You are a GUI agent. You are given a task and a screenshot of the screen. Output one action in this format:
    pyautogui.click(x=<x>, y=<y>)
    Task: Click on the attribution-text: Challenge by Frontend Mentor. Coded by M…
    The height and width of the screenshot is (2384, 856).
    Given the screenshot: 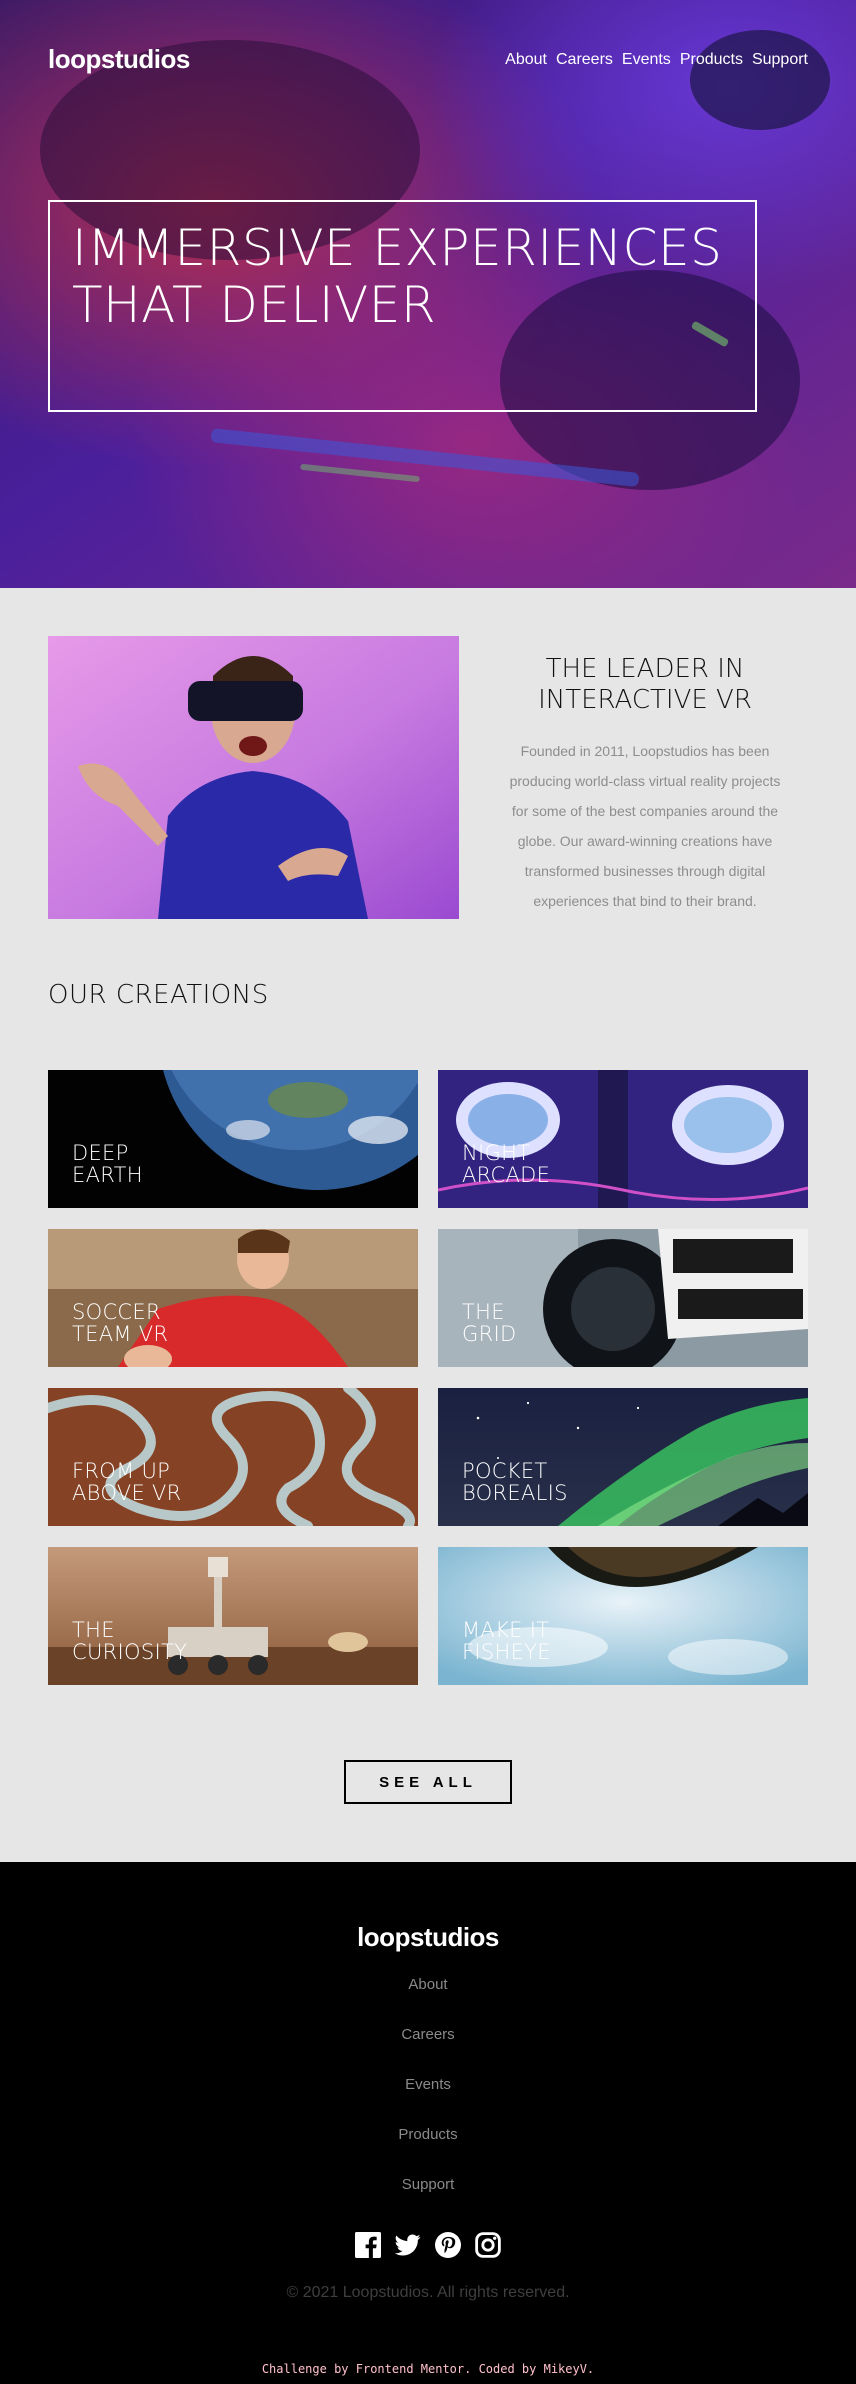 What is the action you would take?
    pyautogui.click(x=428, y=2369)
    